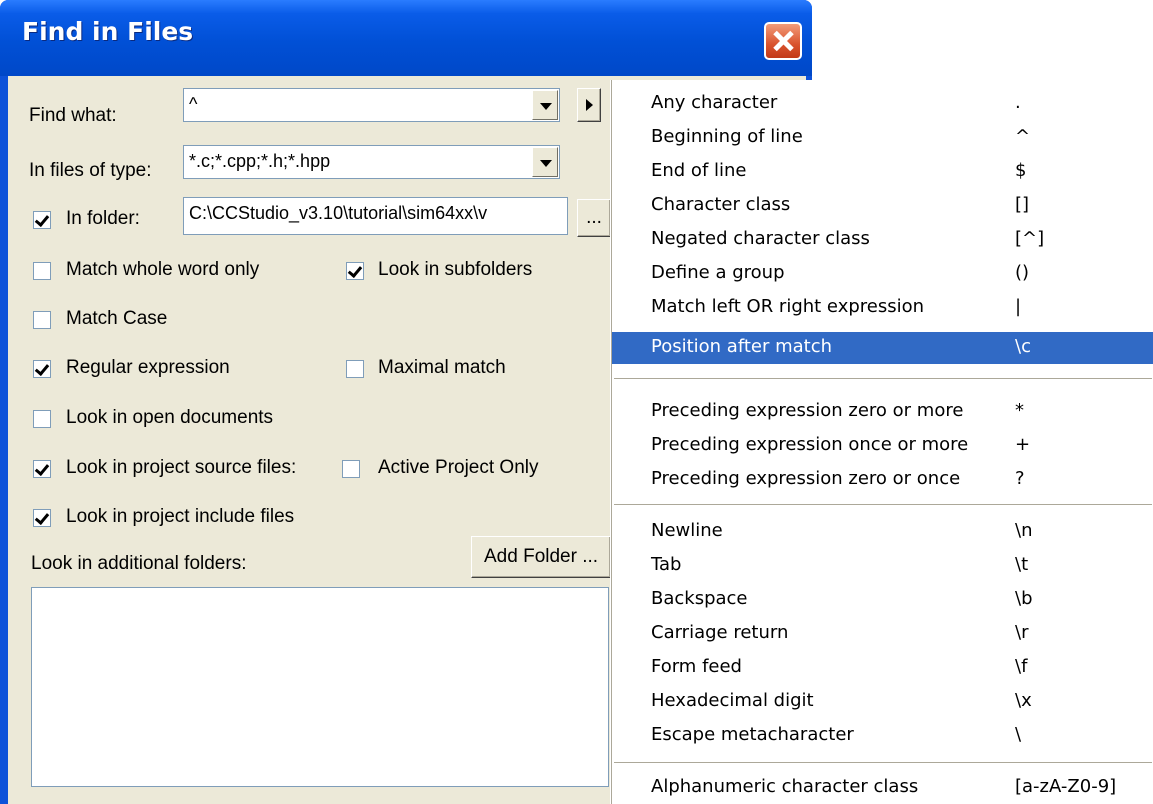 This screenshot has height=804, width=1153. Describe the element at coordinates (193, 104) in the screenshot. I see `find-what-value: ^` at that location.